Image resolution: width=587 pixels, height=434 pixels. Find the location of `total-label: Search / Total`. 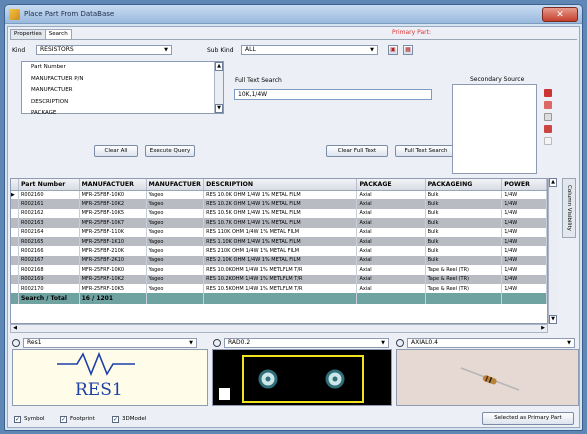

total-label: Search / Total is located at coordinates (49, 299).